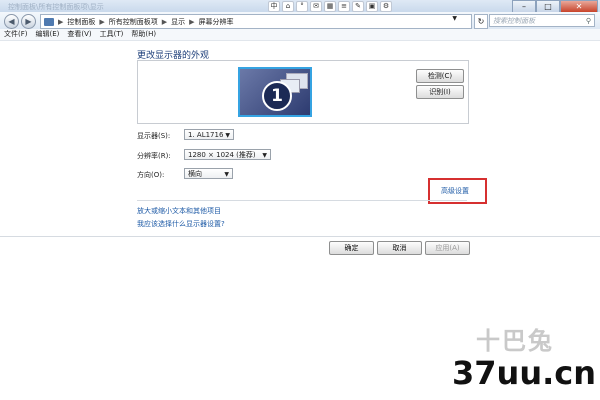  Describe the element at coordinates (588, 21) in the screenshot. I see `search-icon: ⚲` at that location.